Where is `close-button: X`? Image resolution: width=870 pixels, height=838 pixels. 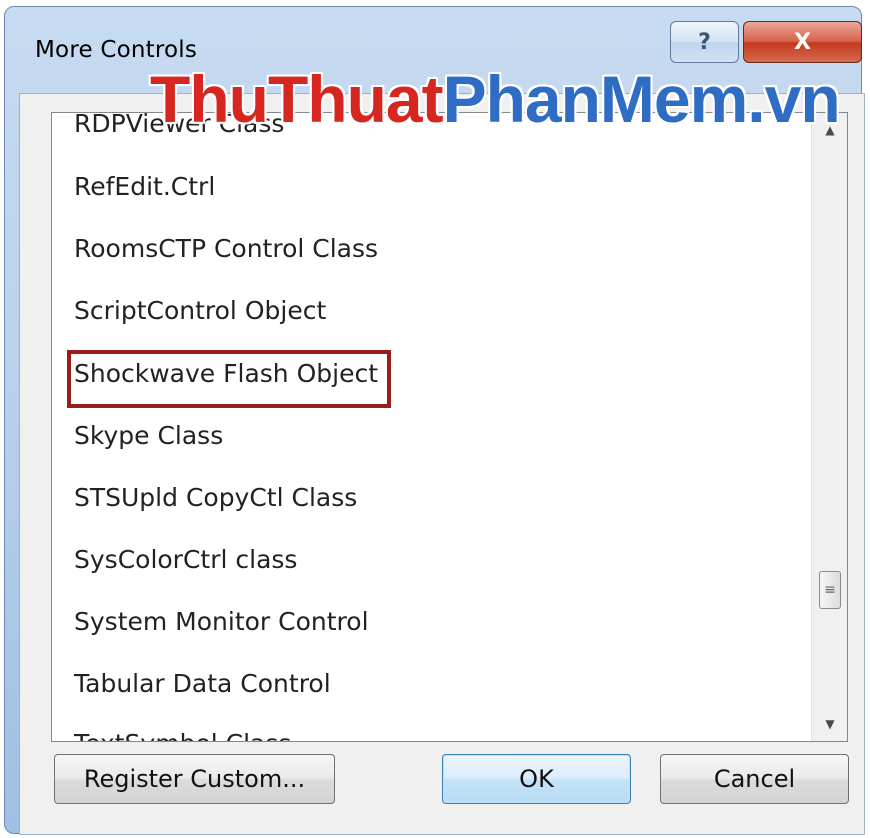 close-button: X is located at coordinates (802, 42).